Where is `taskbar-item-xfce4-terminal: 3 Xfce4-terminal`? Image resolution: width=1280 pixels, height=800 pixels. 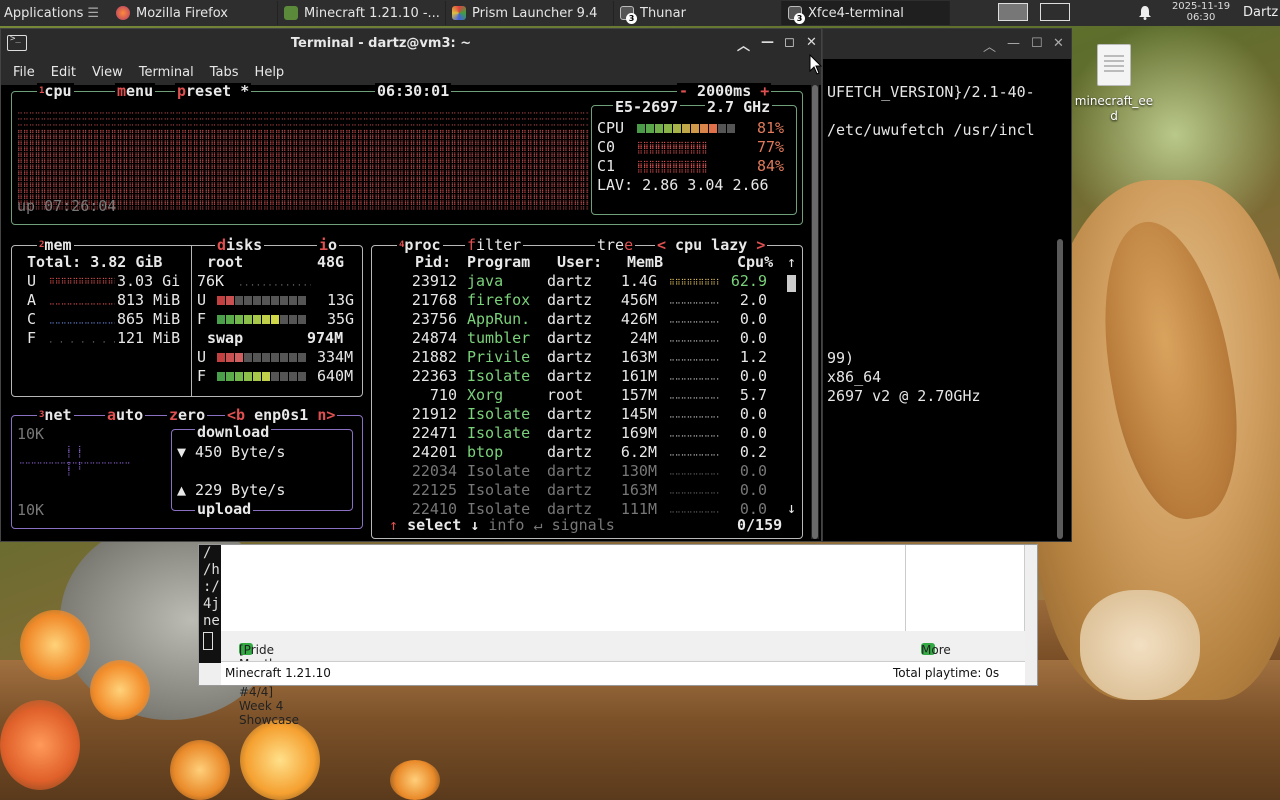
taskbar-item-xfce4-terminal: 3 Xfce4-terminal is located at coordinates (866, 13).